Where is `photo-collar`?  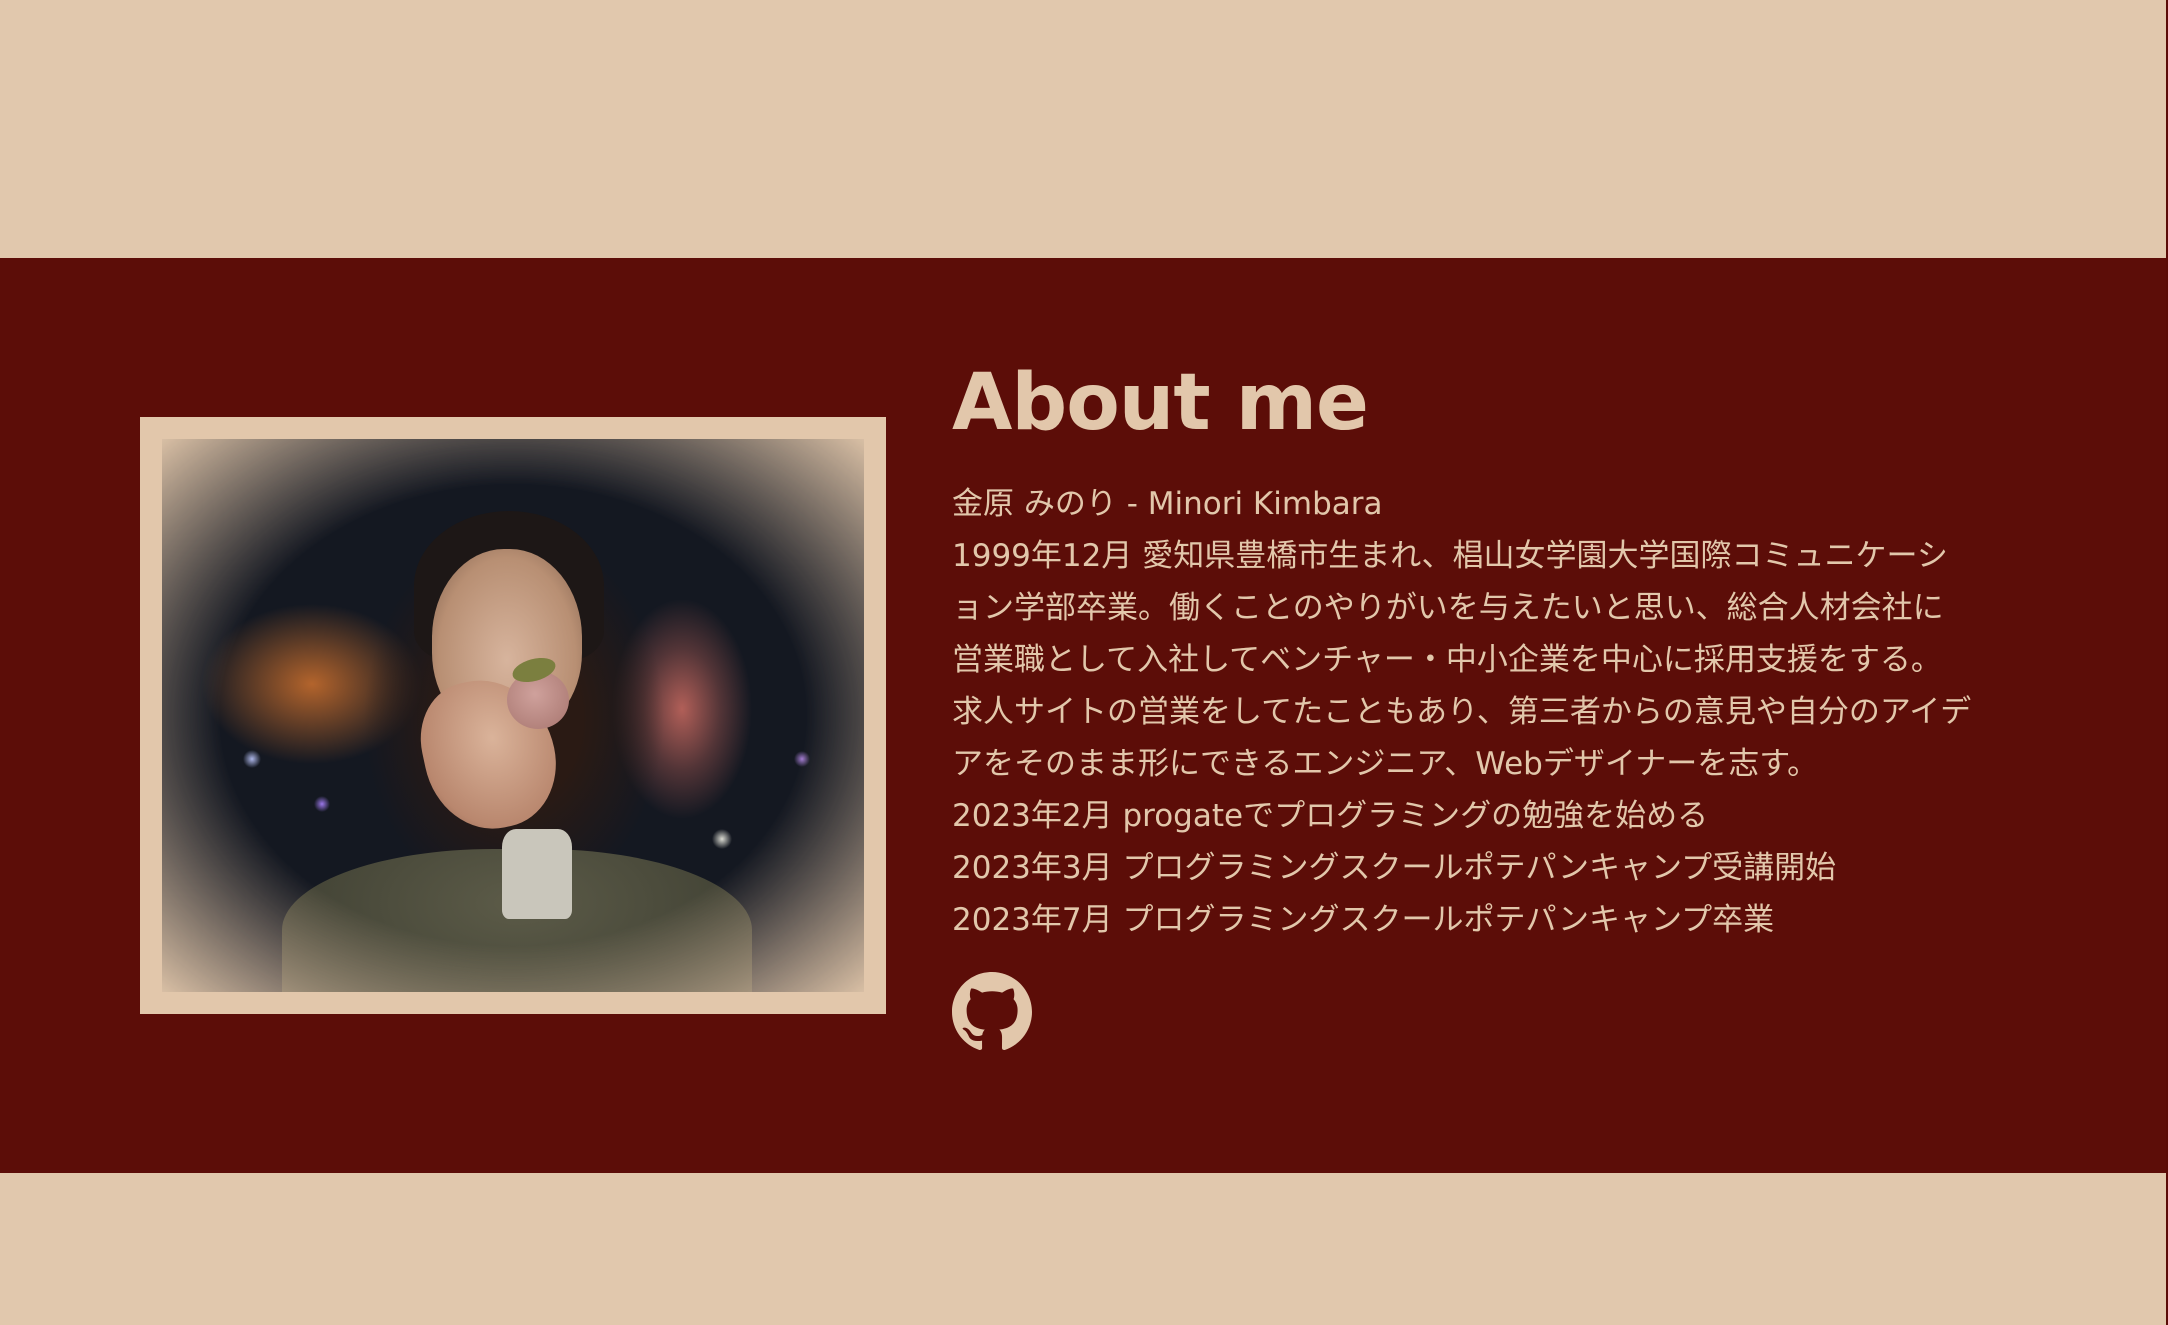 photo-collar is located at coordinates (537, 874).